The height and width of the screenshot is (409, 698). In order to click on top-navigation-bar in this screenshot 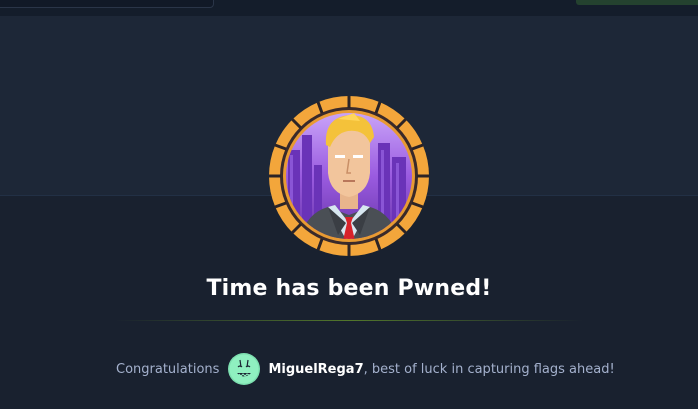, I will do `click(349, 8)`.